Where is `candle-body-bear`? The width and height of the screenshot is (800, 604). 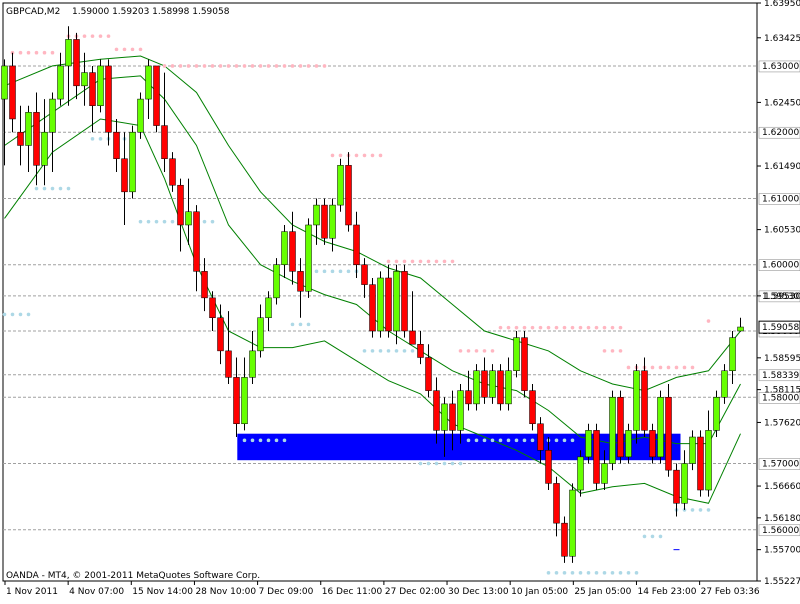
candle-body-bear is located at coordinates (524, 364).